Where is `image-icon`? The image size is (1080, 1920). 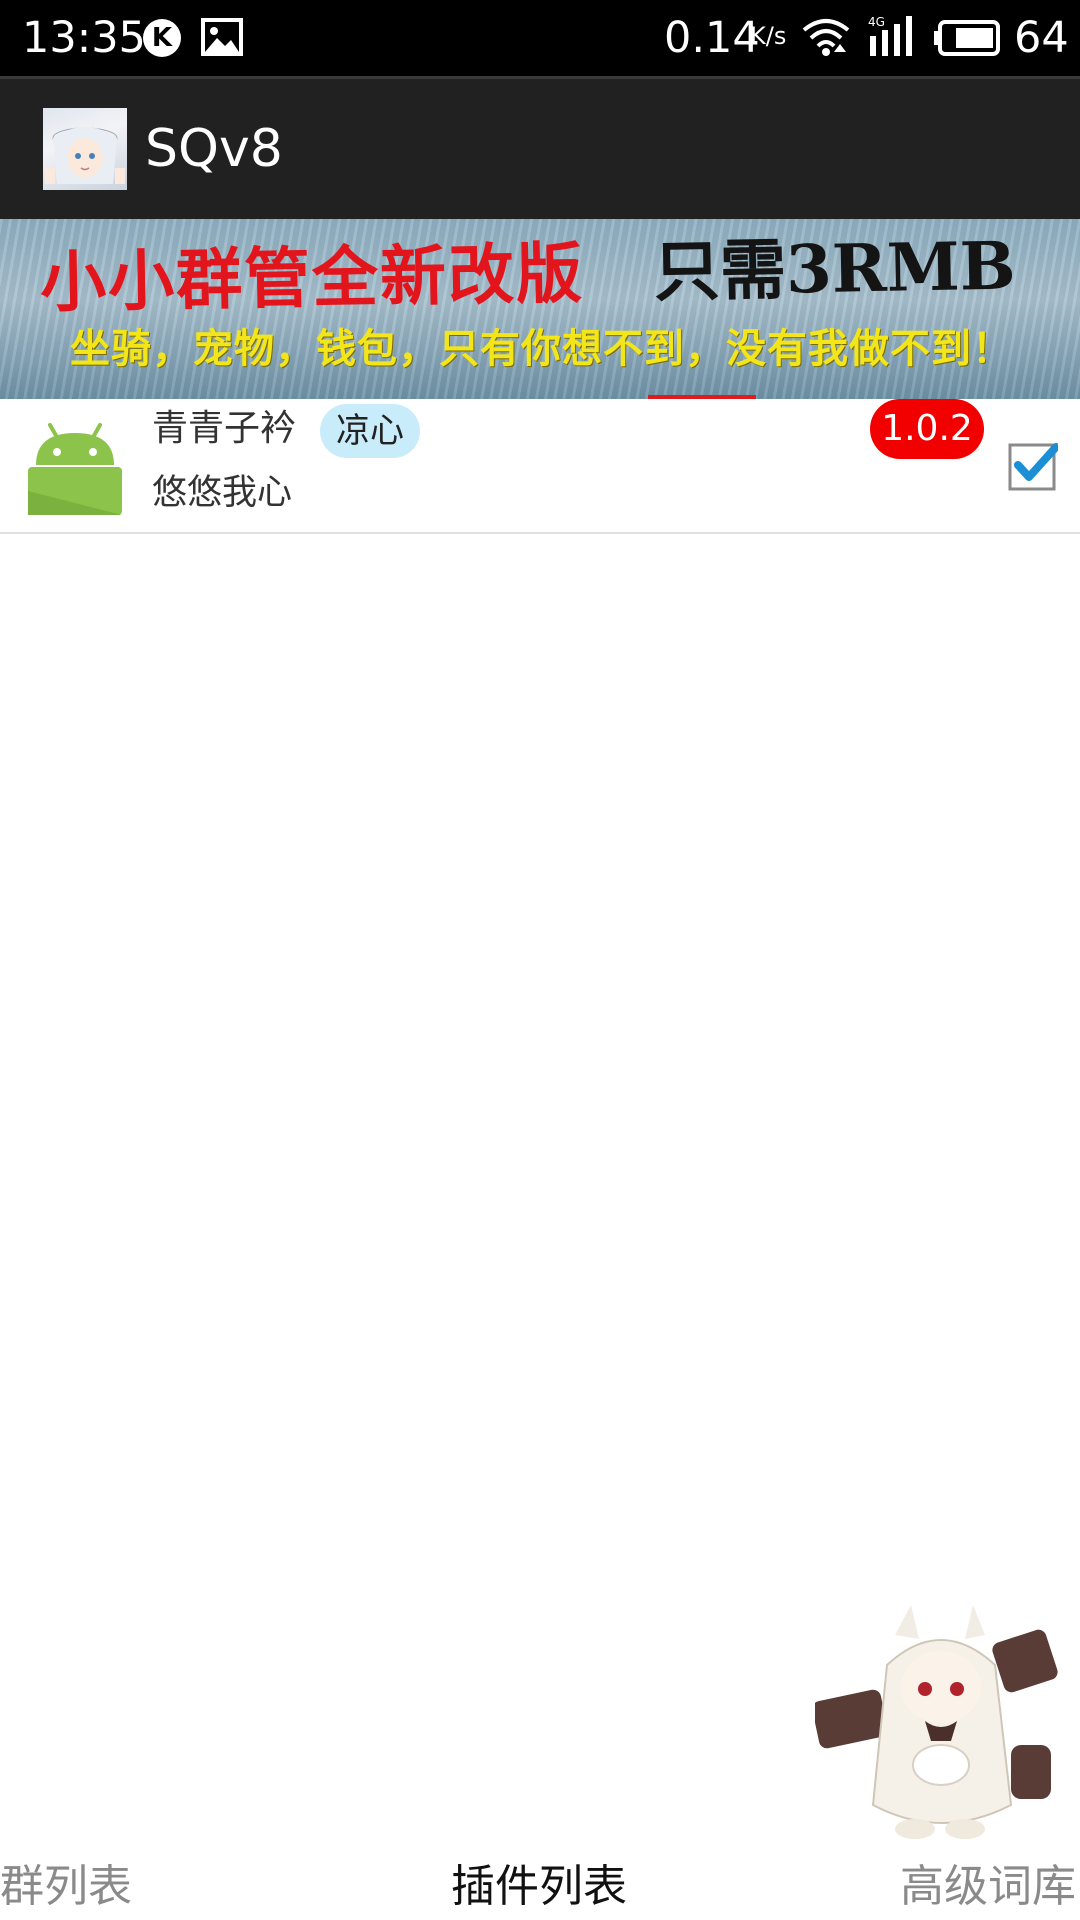
image-icon is located at coordinates (222, 37).